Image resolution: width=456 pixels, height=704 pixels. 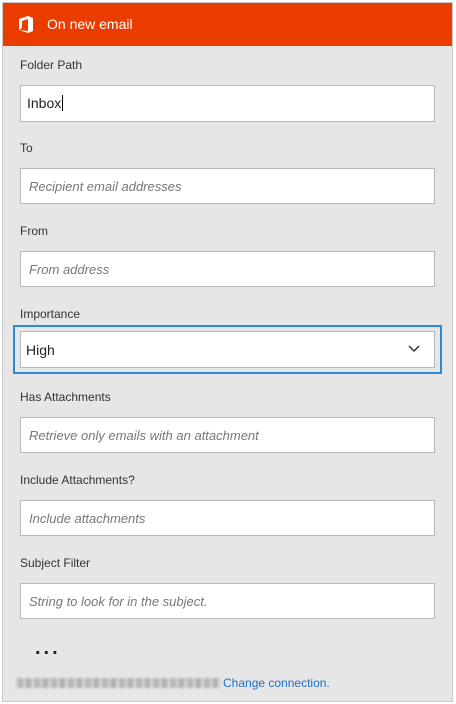 What do you see at coordinates (50, 314) in the screenshot?
I see `importance-label: Importance` at bounding box center [50, 314].